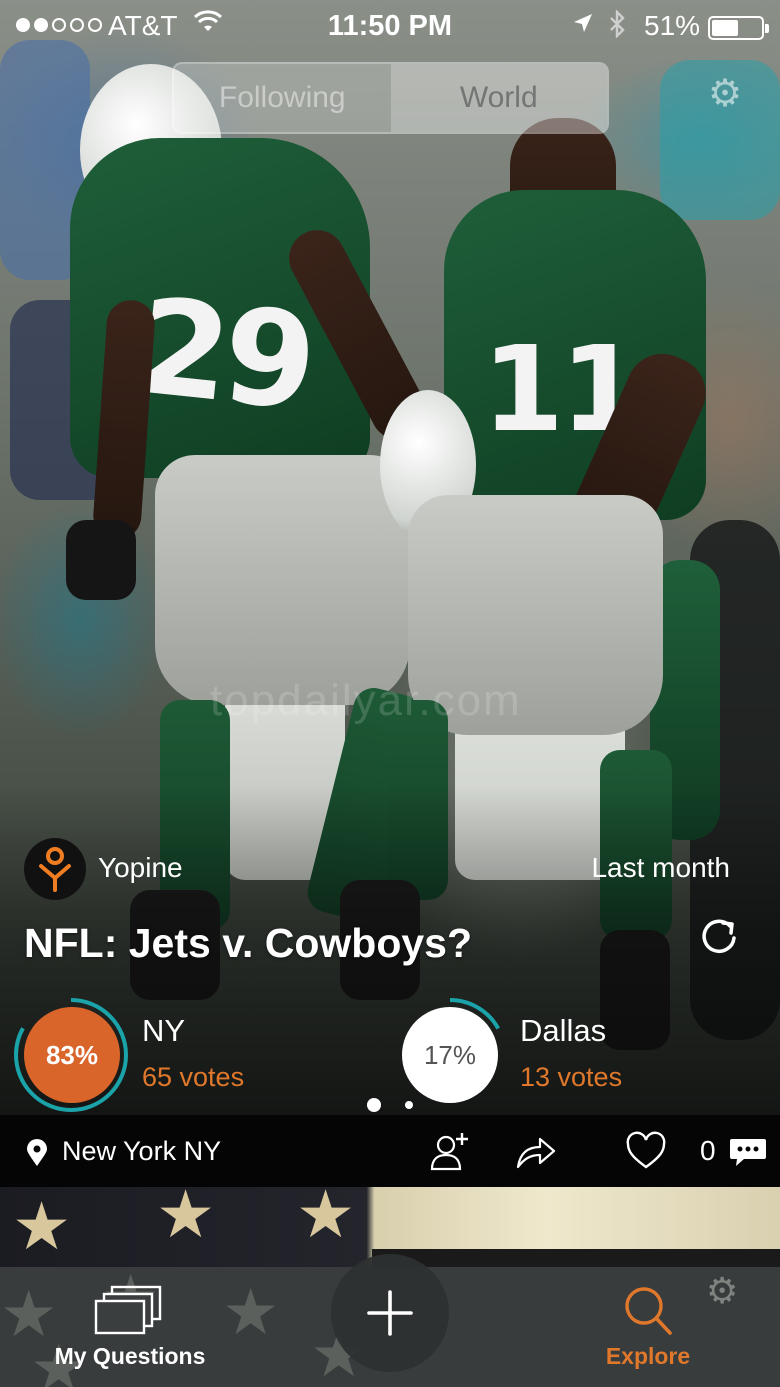  I want to click on author-avatar, so click(55, 869).